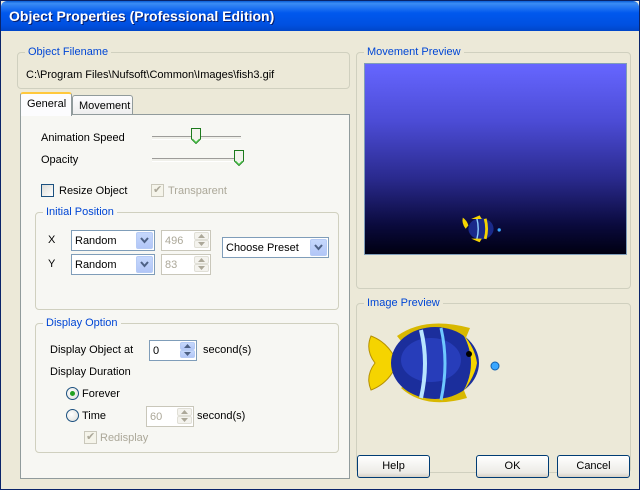  What do you see at coordinates (124, 438) in the screenshot?
I see `redisplay-label: Redisplay` at bounding box center [124, 438].